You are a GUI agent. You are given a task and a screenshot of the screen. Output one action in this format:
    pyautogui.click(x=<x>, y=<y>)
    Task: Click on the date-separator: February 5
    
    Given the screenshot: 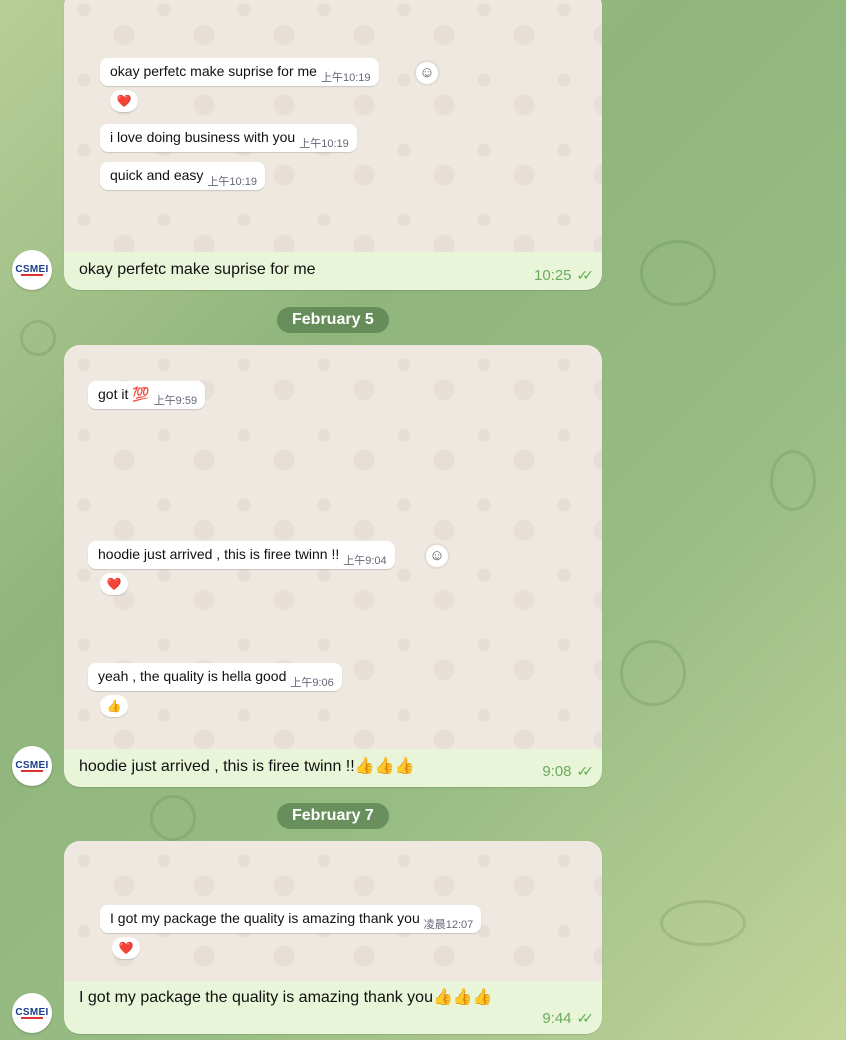 What is the action you would take?
    pyautogui.click(x=333, y=320)
    